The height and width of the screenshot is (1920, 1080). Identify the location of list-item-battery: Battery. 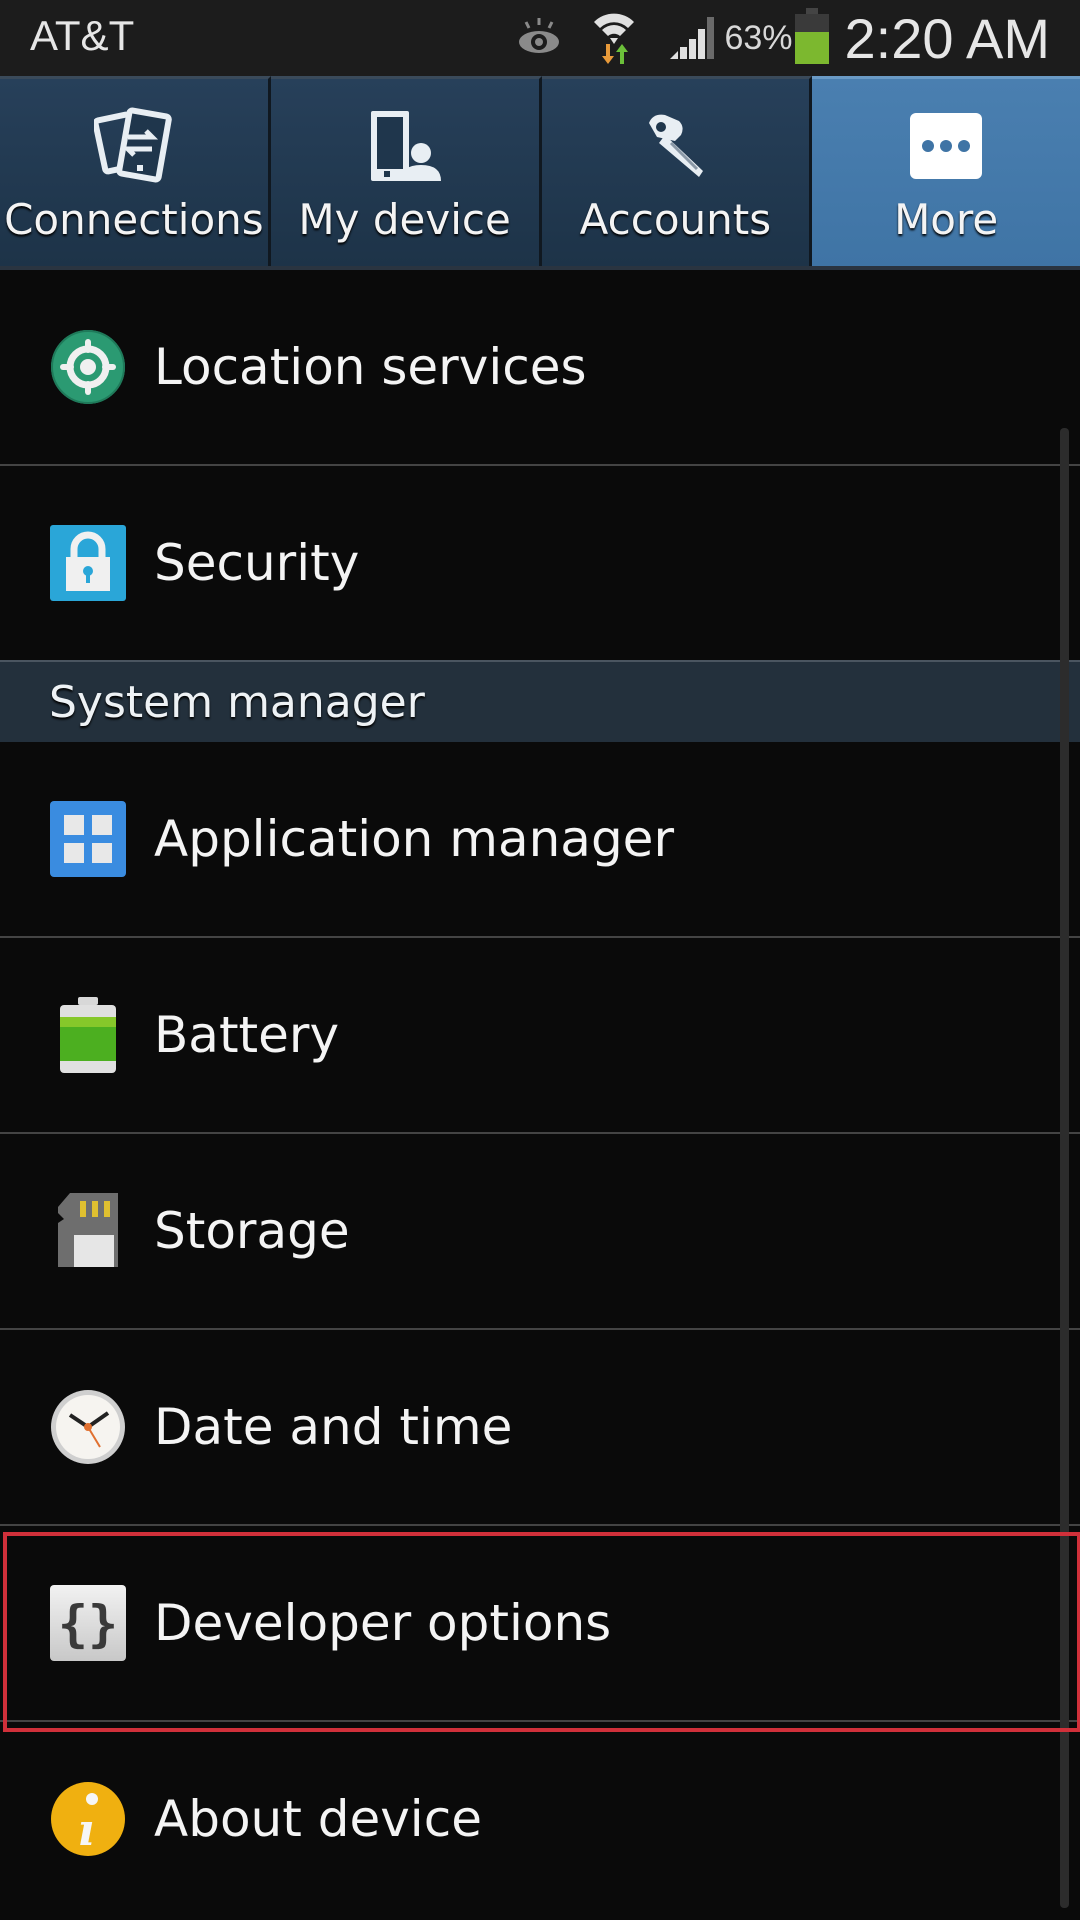
(540, 1036).